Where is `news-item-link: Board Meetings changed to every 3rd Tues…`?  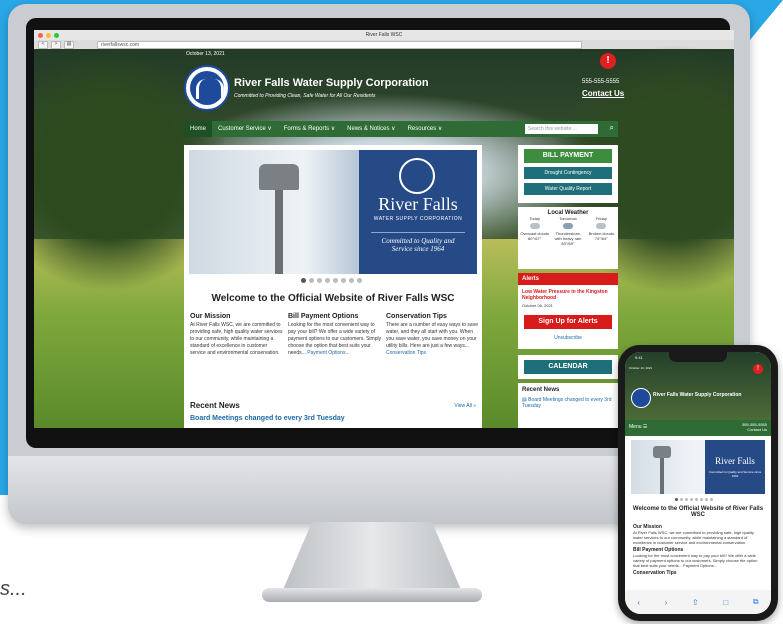
news-item-link: Board Meetings changed to every 3rd Tues… is located at coordinates (267, 418).